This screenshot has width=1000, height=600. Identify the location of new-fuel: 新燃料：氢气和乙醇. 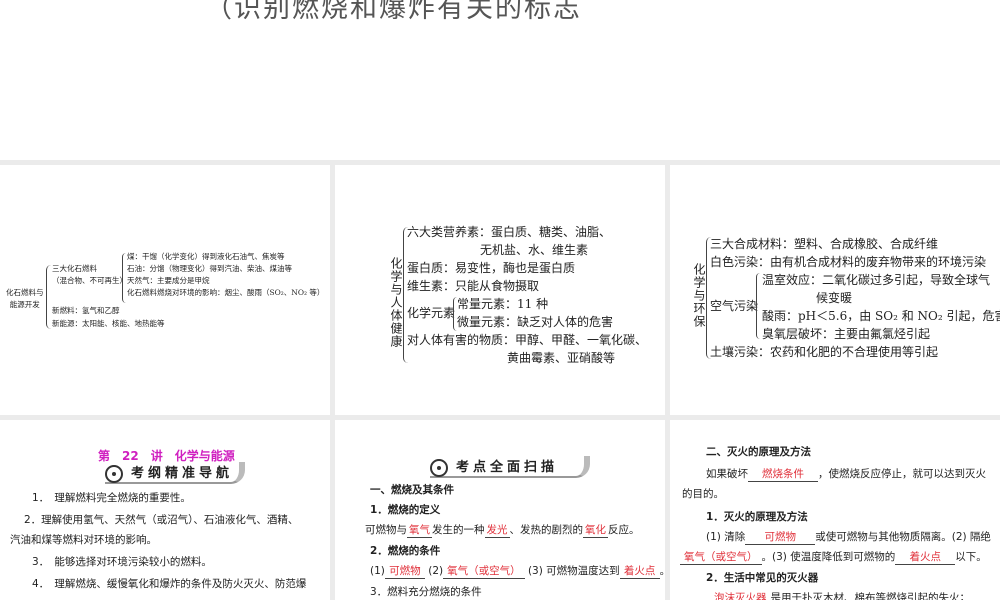
(86, 310).